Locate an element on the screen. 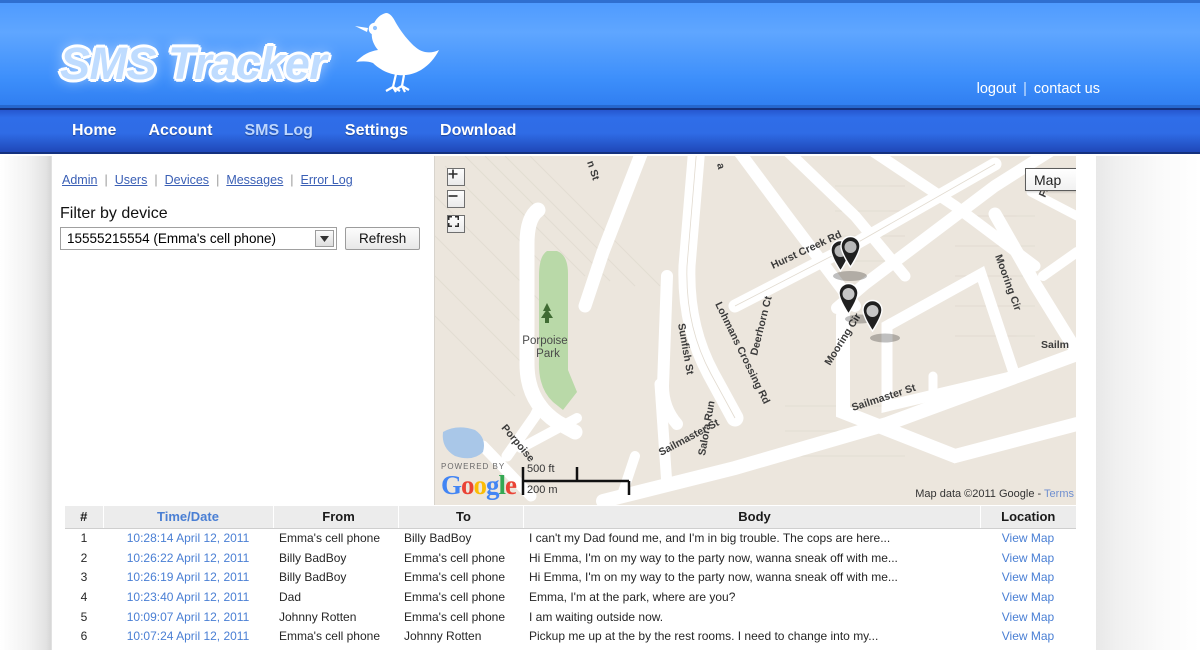 This screenshot has height=650, width=1200. subnav-item-admin: Admin is located at coordinates (79, 180).